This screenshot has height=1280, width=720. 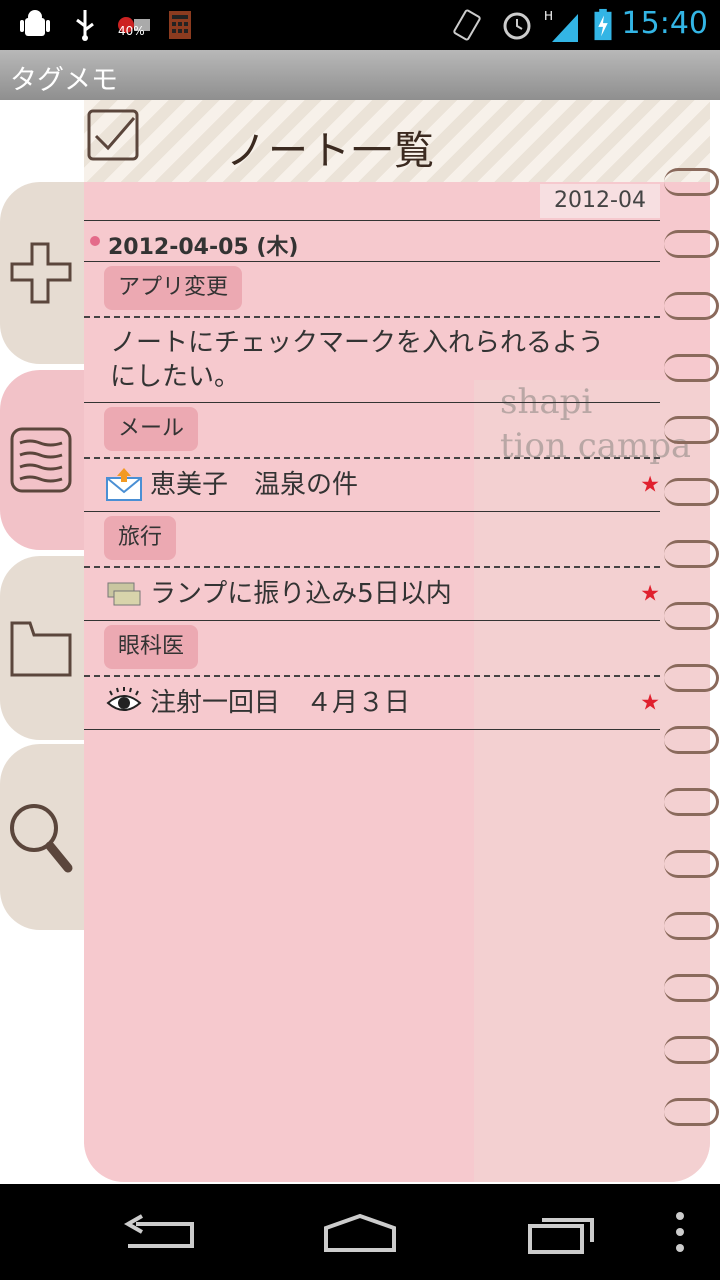 What do you see at coordinates (360, 75) in the screenshot?
I see `action-bar: タグメモ` at bounding box center [360, 75].